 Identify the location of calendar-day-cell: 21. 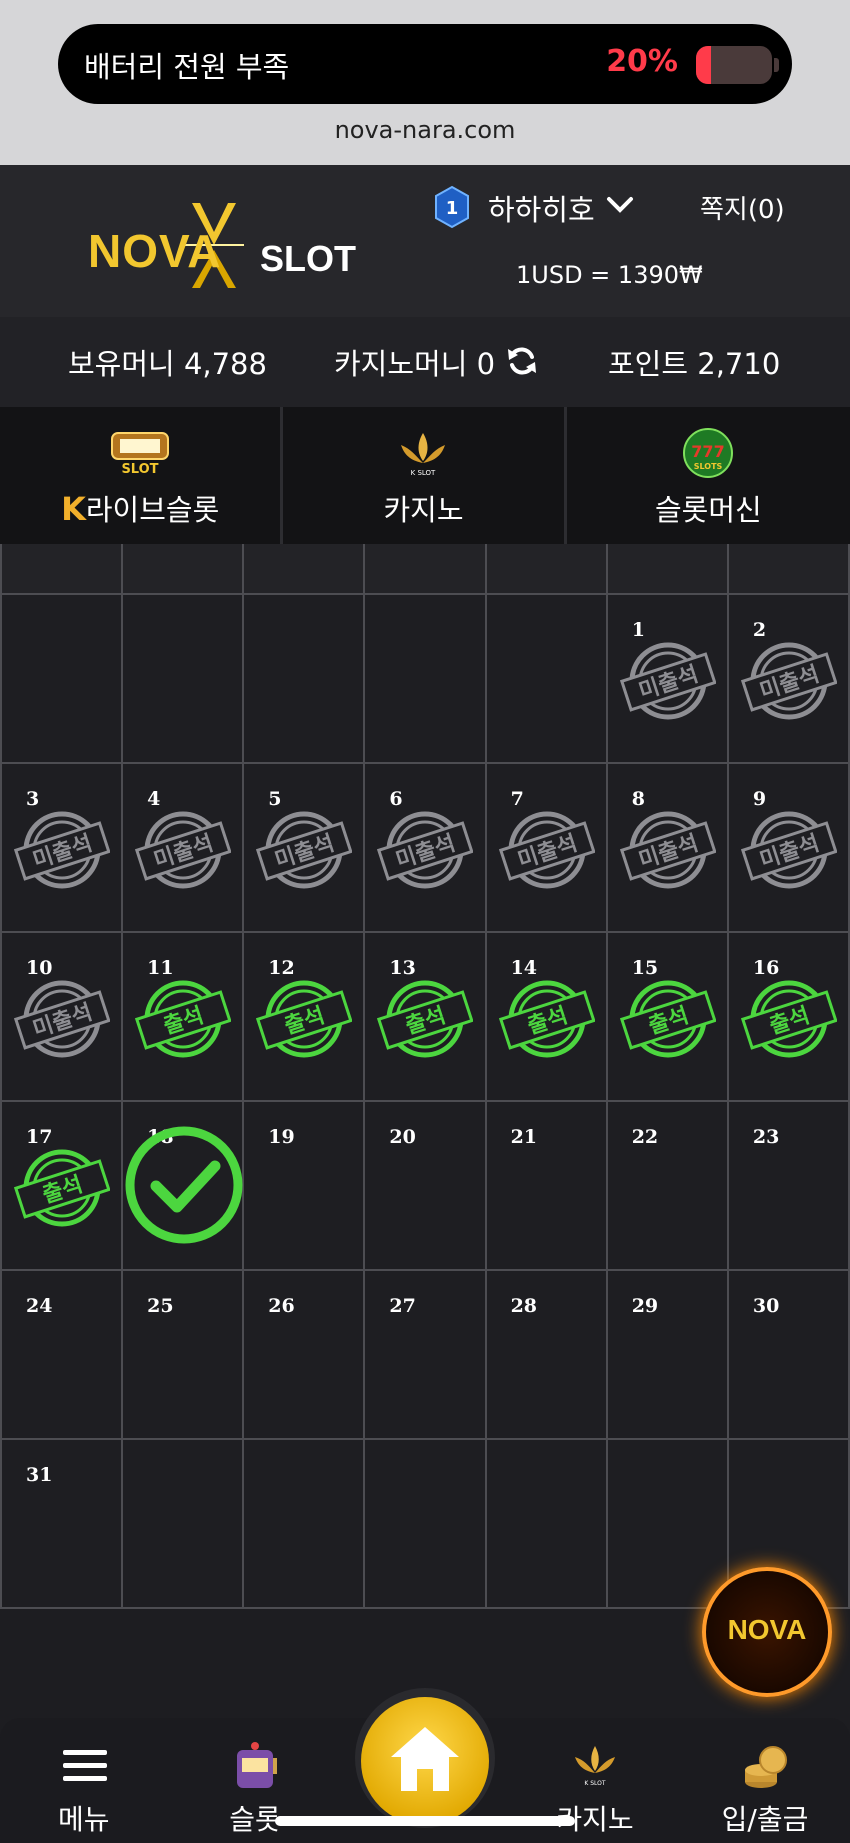
(547, 1185).